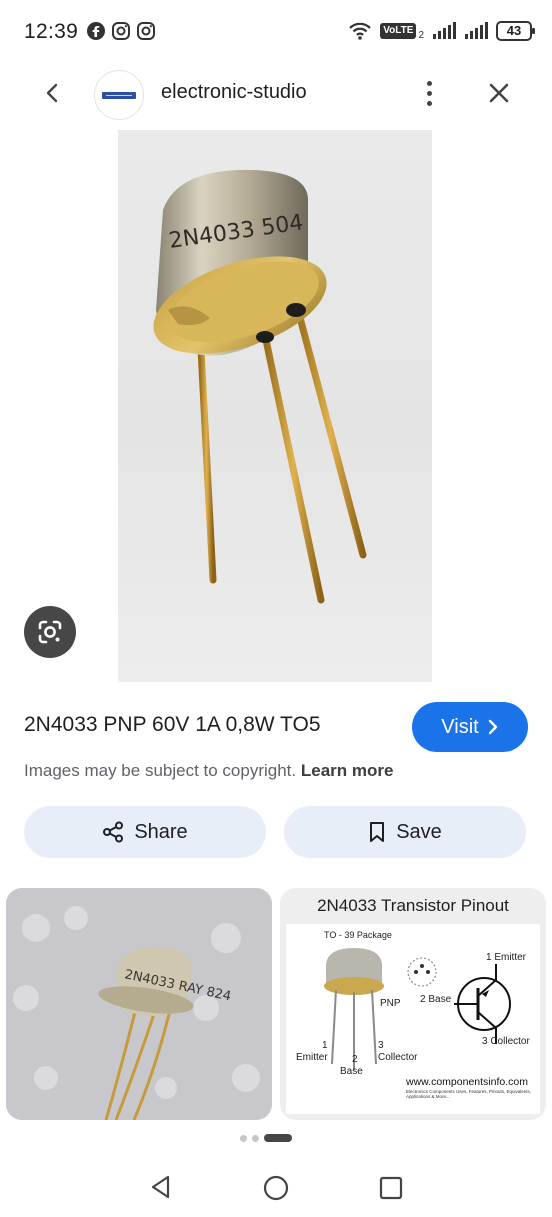  What do you see at coordinates (398, 1057) in the screenshot?
I see `lead-collector-label: Collector` at bounding box center [398, 1057].